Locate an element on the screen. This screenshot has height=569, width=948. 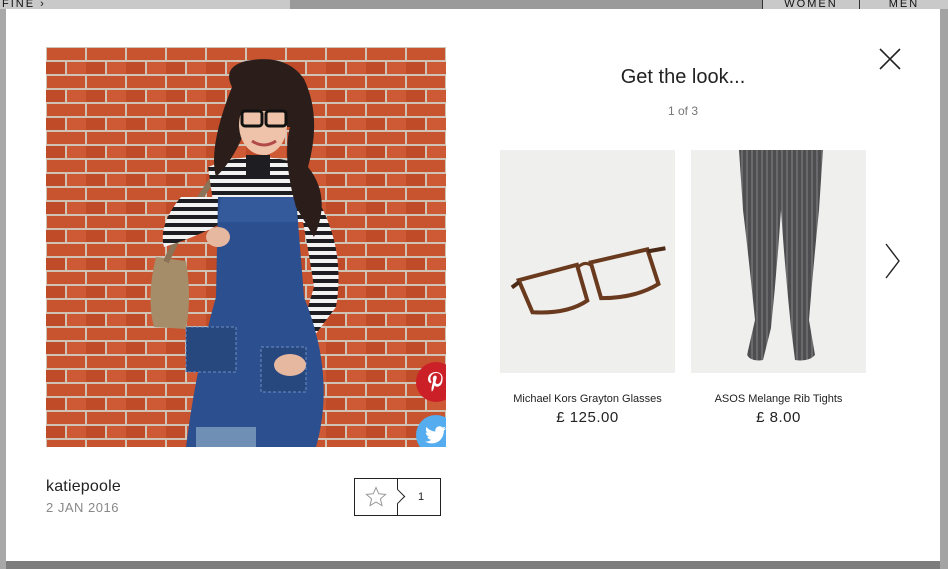
product-name: Michael Kors Grayton Glasses is located at coordinates (587, 399).